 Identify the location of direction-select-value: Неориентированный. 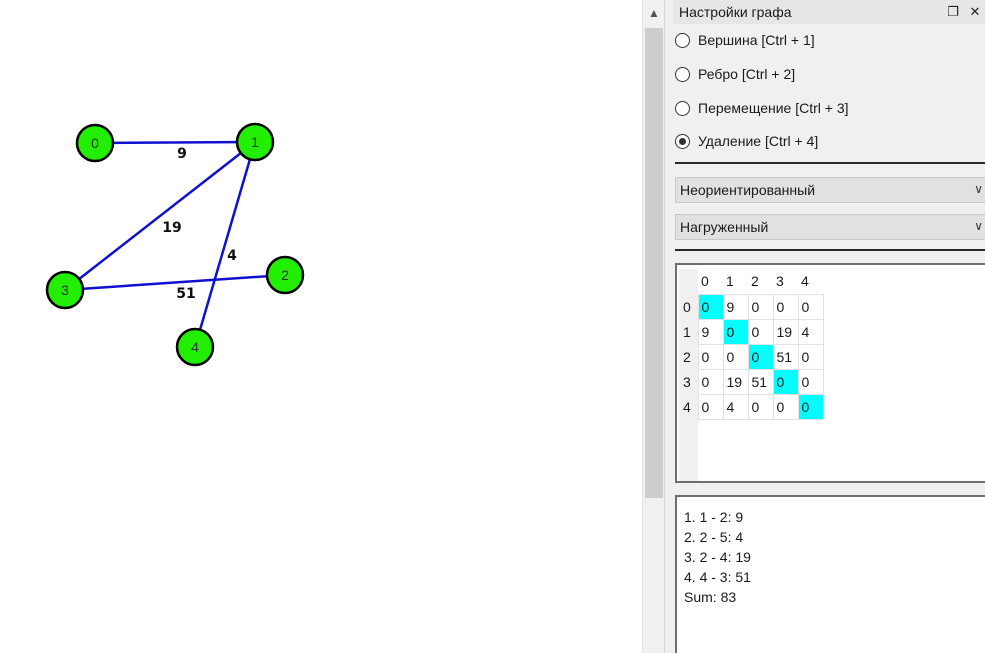
(748, 190).